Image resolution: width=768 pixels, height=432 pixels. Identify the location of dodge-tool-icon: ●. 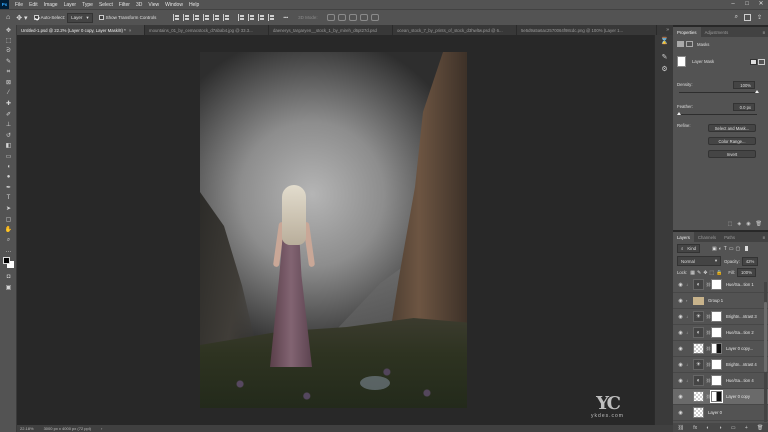
(8, 177).